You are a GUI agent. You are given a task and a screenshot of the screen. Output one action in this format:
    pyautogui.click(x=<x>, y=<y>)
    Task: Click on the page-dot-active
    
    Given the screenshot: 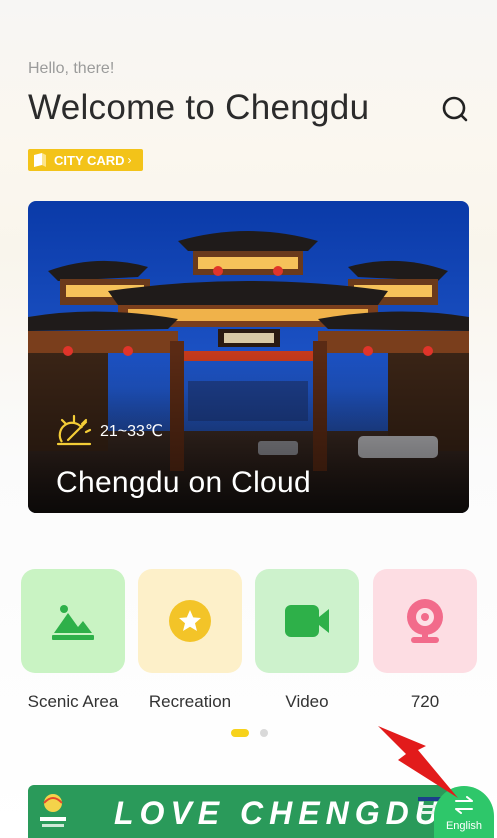 What is the action you would take?
    pyautogui.click(x=240, y=733)
    